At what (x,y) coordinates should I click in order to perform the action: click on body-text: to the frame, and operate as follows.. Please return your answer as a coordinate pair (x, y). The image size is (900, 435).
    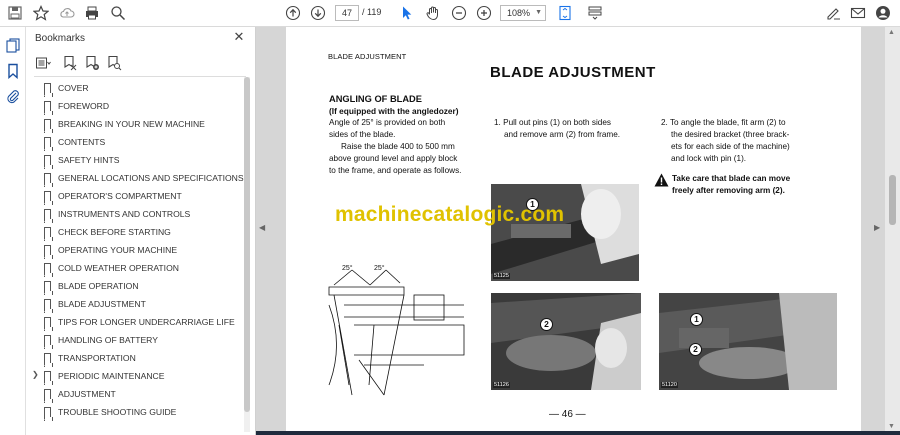
    Looking at the image, I should click on (395, 170).